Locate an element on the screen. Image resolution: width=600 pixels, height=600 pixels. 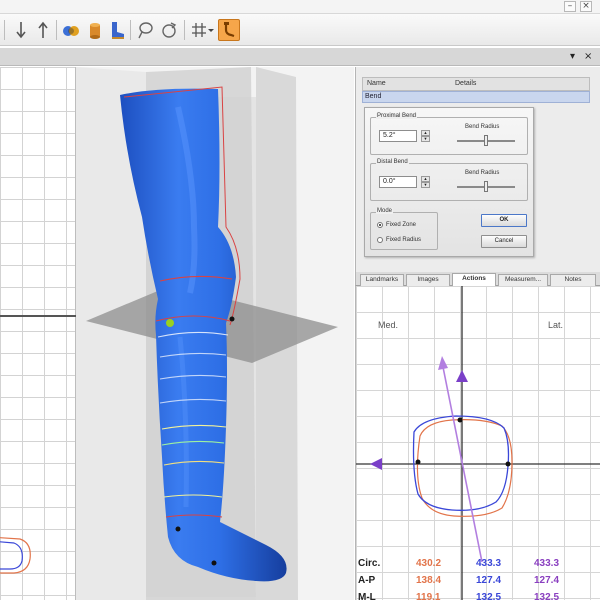
up-arrow-button is located at coordinates (43, 30).